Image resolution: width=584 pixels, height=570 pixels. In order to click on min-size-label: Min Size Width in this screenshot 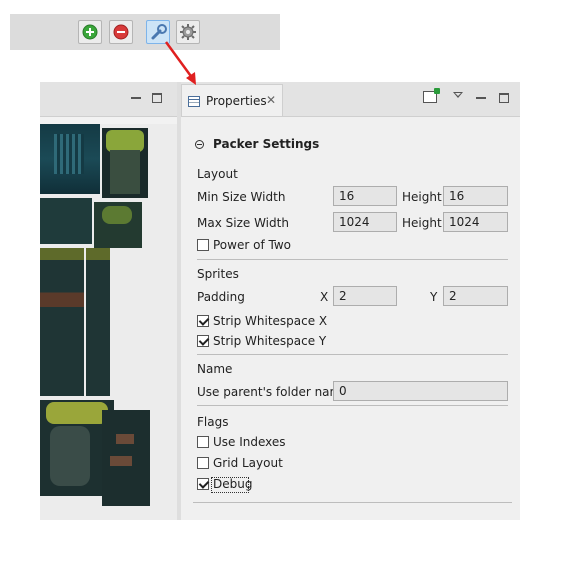, I will do `click(241, 197)`.